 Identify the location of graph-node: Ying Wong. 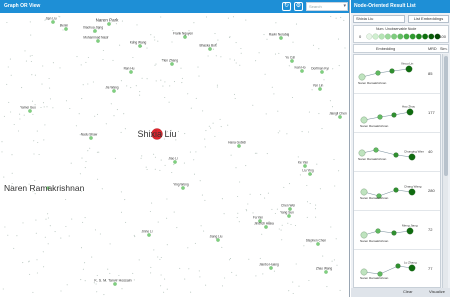
(181, 186).